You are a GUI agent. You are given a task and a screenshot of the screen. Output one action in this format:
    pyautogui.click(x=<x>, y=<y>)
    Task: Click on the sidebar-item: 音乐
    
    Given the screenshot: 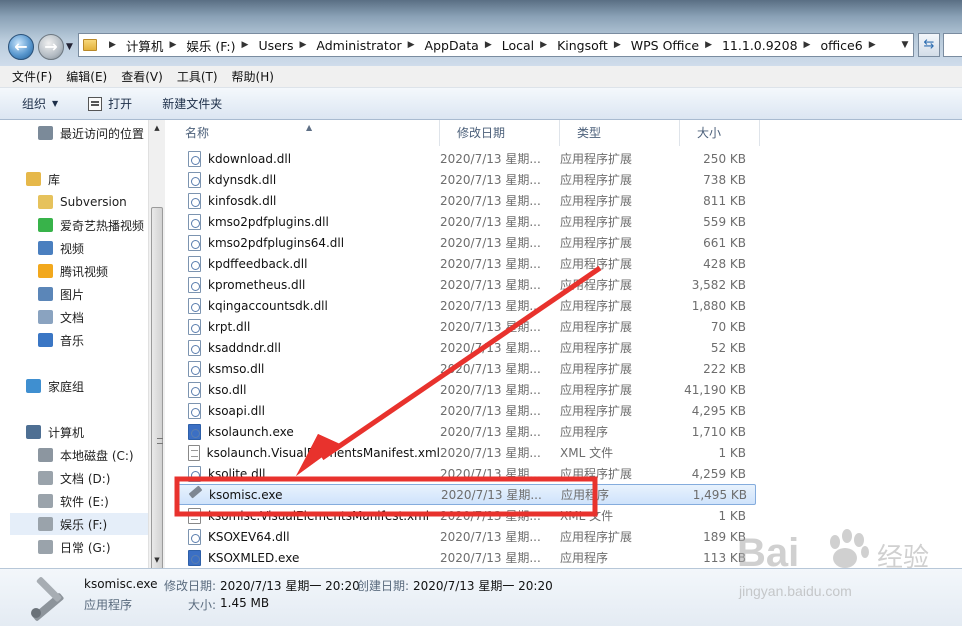 What is the action you would take?
    pyautogui.click(x=79, y=340)
    